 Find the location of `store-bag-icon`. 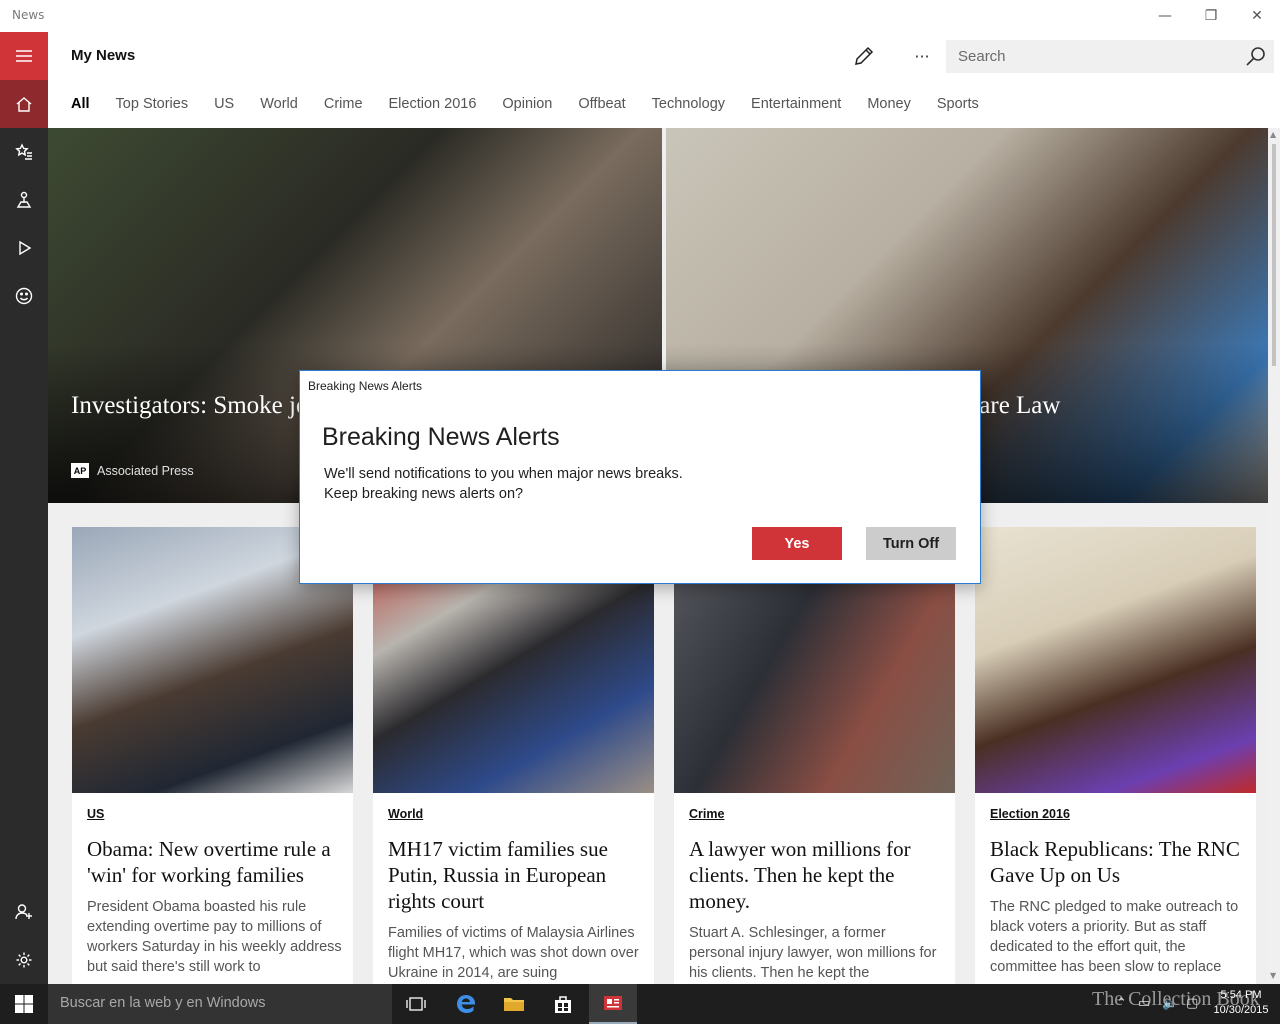

store-bag-icon is located at coordinates (563, 1004).